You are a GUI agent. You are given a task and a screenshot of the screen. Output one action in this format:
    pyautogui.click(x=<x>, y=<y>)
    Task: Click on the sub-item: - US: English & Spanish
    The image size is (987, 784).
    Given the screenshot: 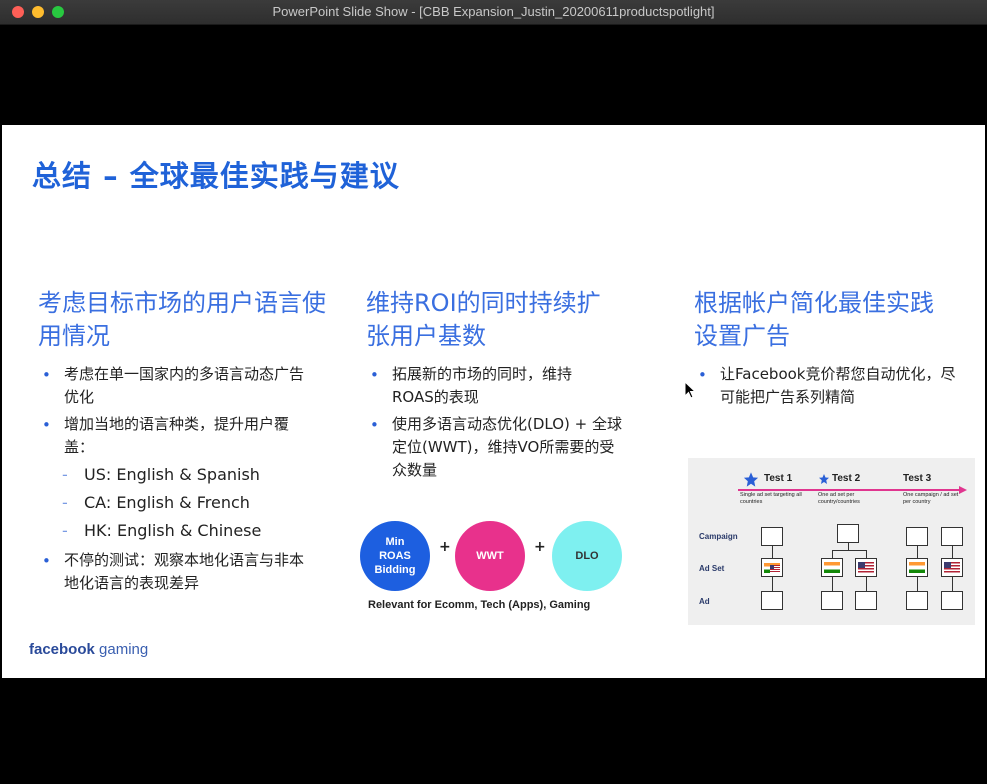 What is the action you would take?
    pyautogui.click(x=161, y=474)
    